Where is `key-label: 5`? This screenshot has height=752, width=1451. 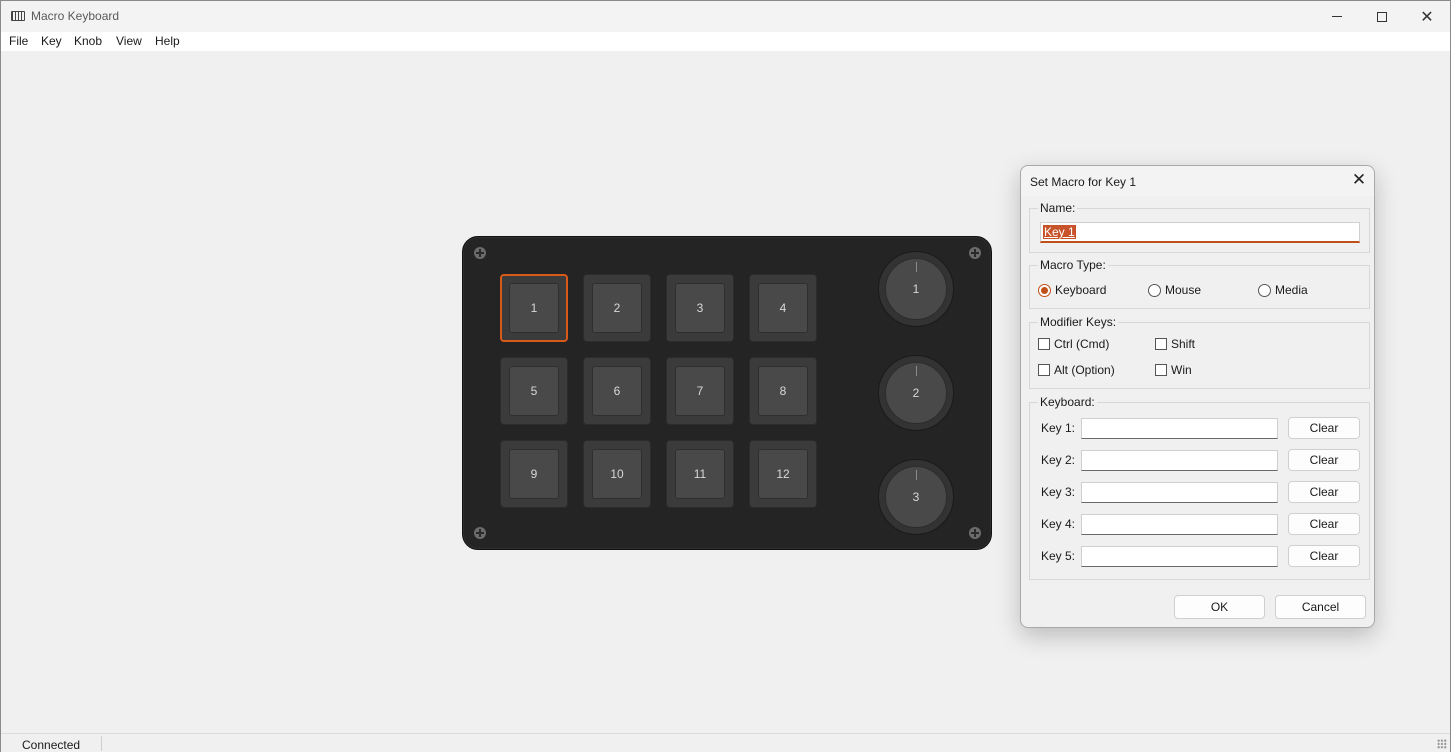 key-label: 5 is located at coordinates (534, 391).